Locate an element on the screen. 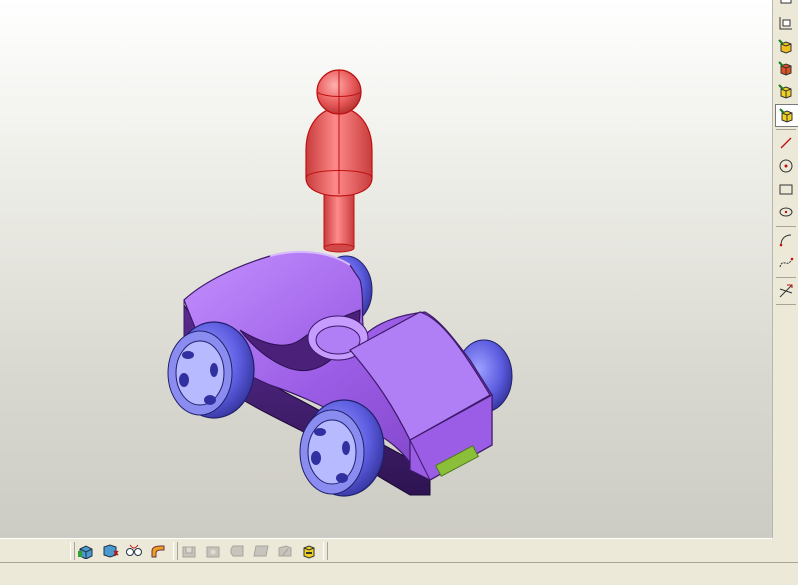  peg-figure is located at coordinates (339, 161).